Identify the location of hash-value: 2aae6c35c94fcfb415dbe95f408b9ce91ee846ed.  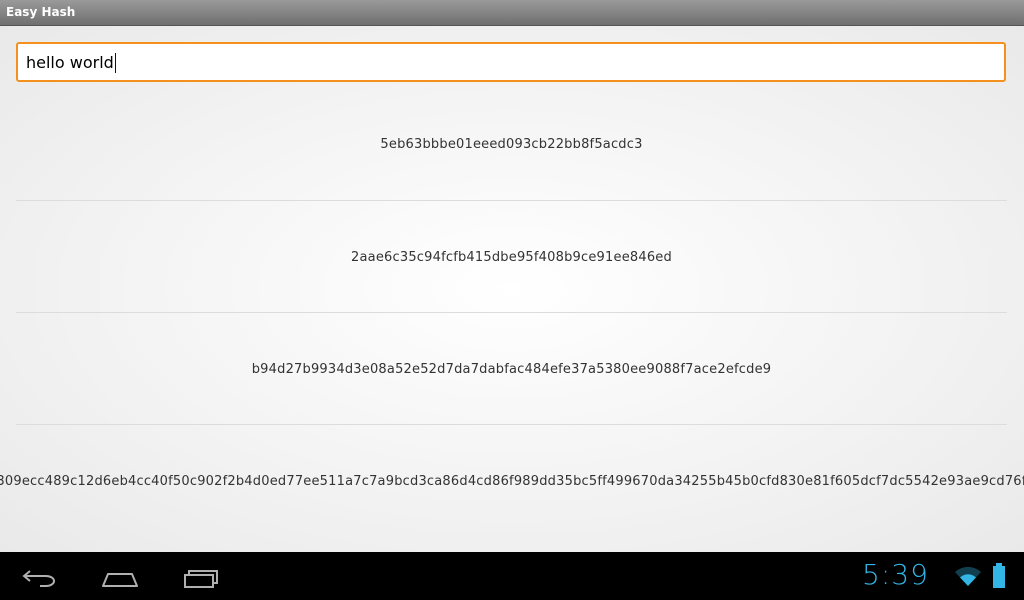
(511, 257).